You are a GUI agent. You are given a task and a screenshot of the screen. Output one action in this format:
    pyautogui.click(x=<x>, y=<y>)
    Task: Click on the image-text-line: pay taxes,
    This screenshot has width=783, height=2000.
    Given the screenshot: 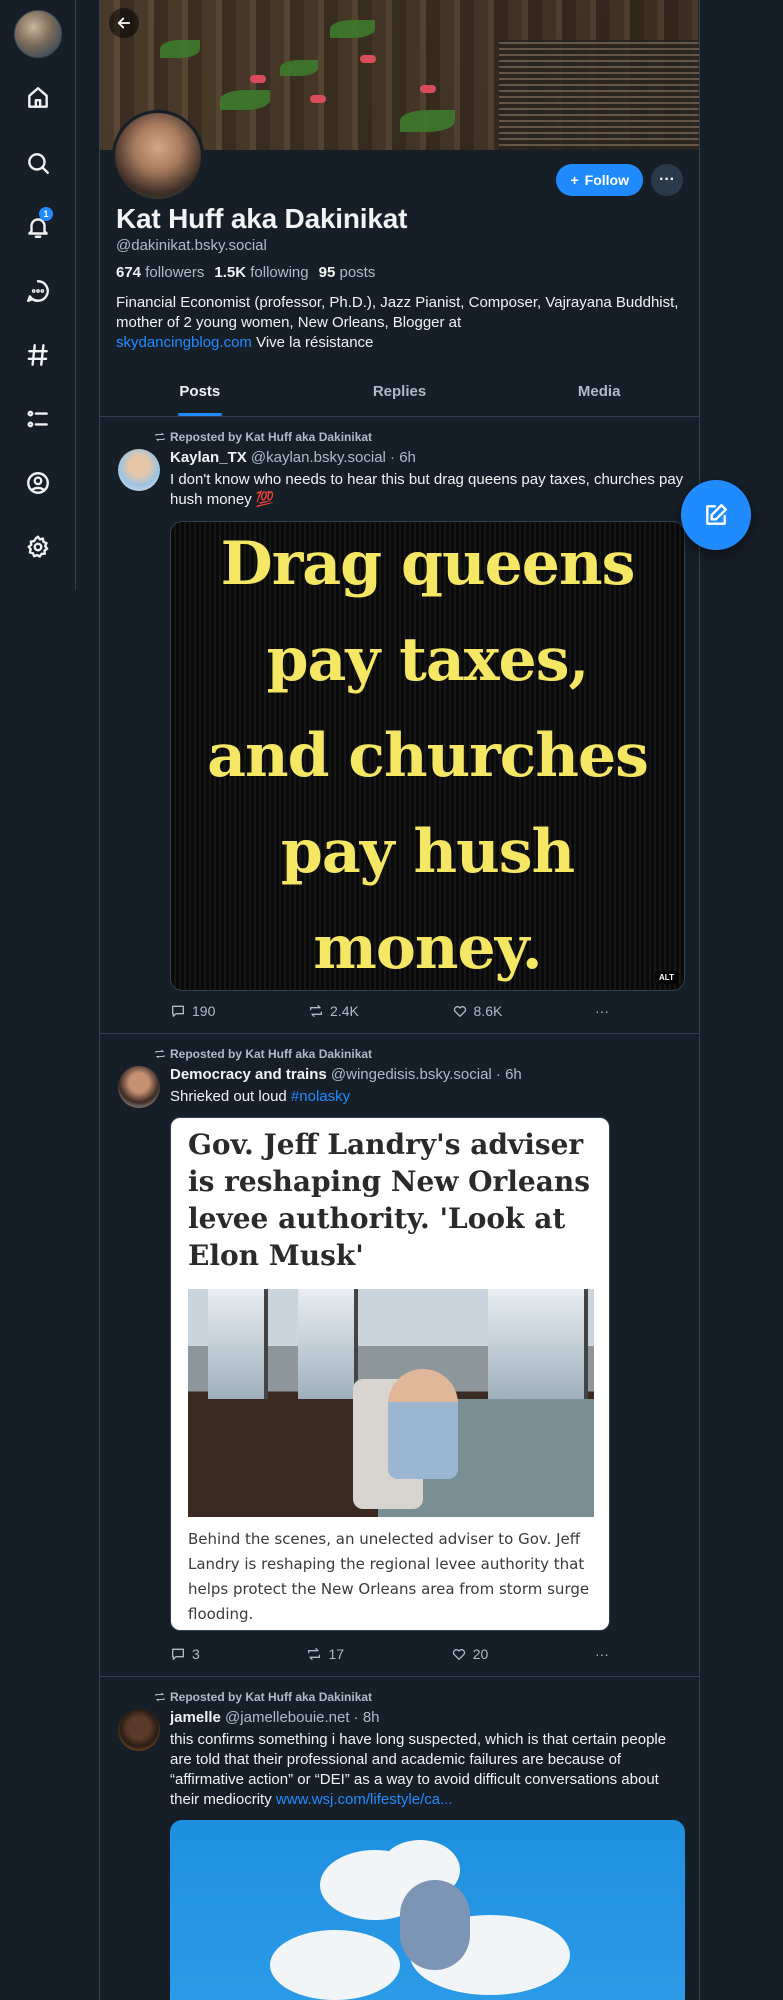 What is the action you would take?
    pyautogui.click(x=428, y=660)
    